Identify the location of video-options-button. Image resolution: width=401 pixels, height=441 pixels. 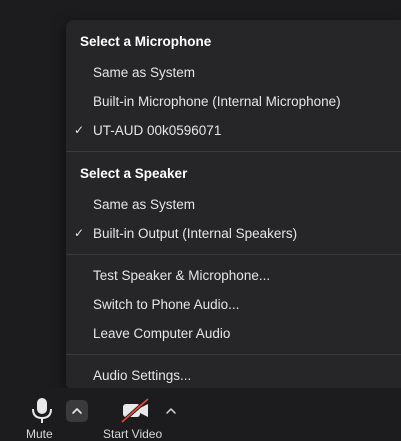
(171, 411).